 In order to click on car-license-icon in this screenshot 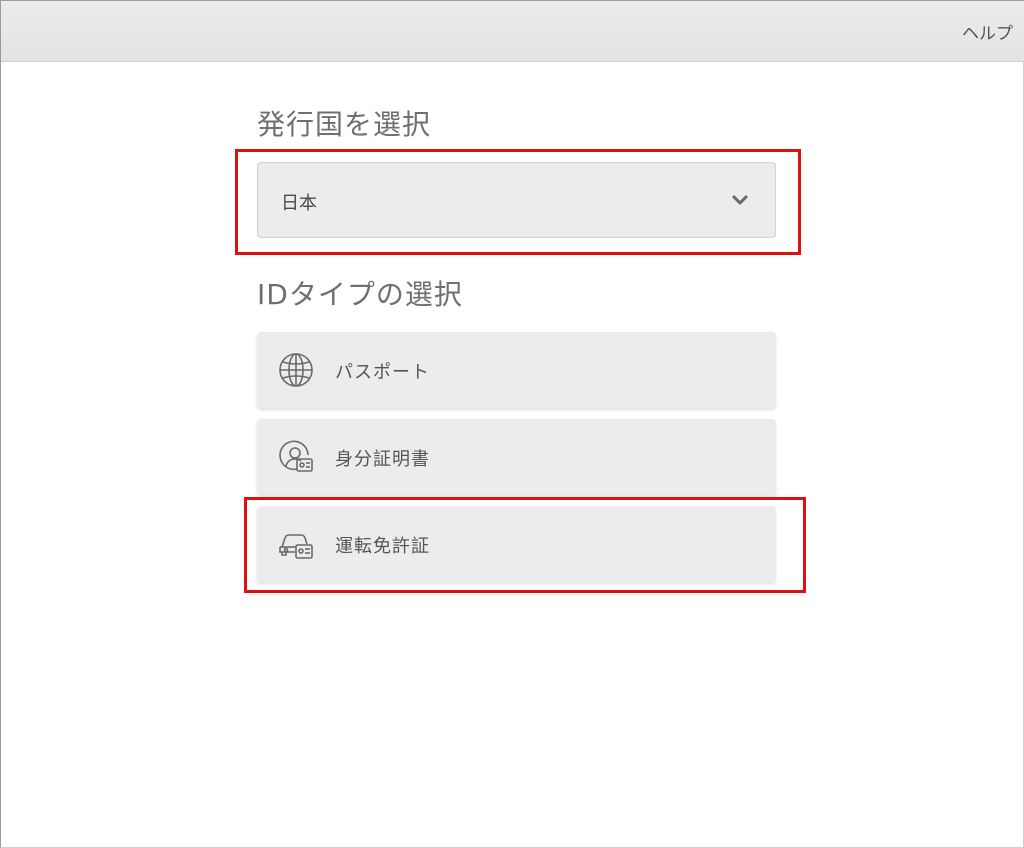, I will do `click(296, 546)`.